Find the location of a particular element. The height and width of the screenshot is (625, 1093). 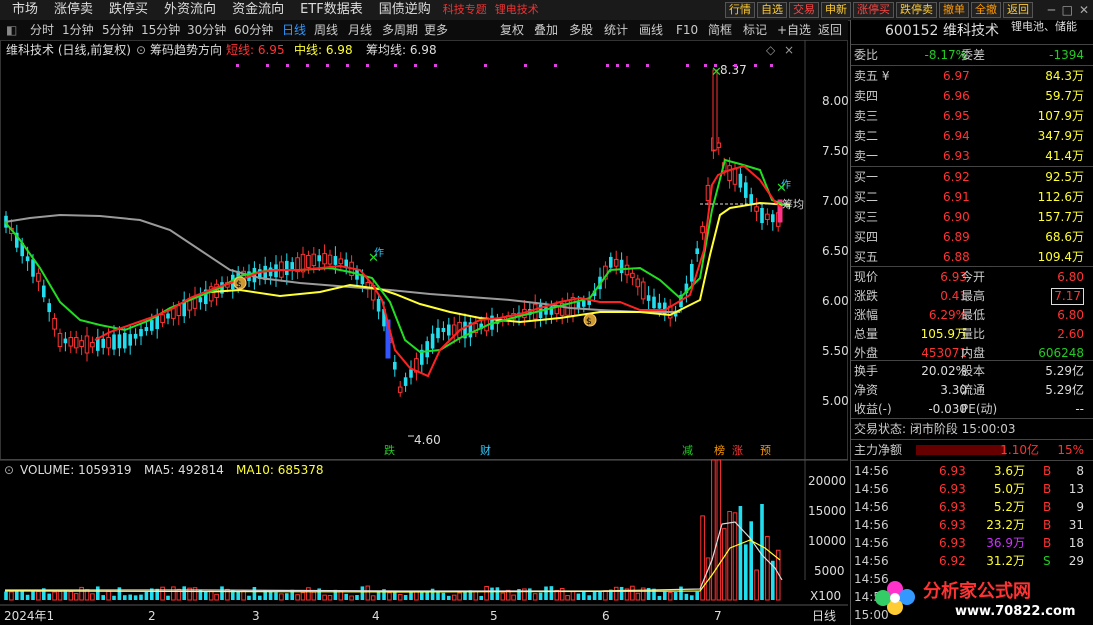

tool-adjust: 复权 is located at coordinates (512, 30).